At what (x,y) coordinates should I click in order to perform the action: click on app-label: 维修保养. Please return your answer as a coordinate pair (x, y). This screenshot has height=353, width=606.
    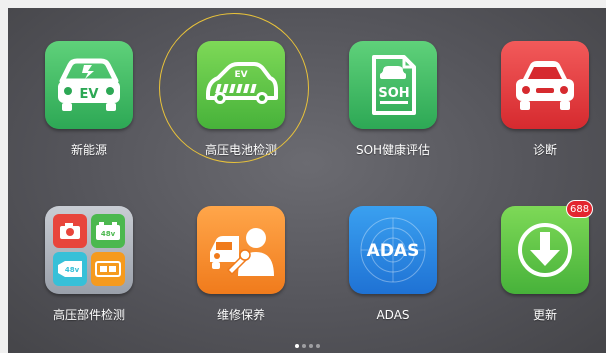
    Looking at the image, I should click on (240, 315).